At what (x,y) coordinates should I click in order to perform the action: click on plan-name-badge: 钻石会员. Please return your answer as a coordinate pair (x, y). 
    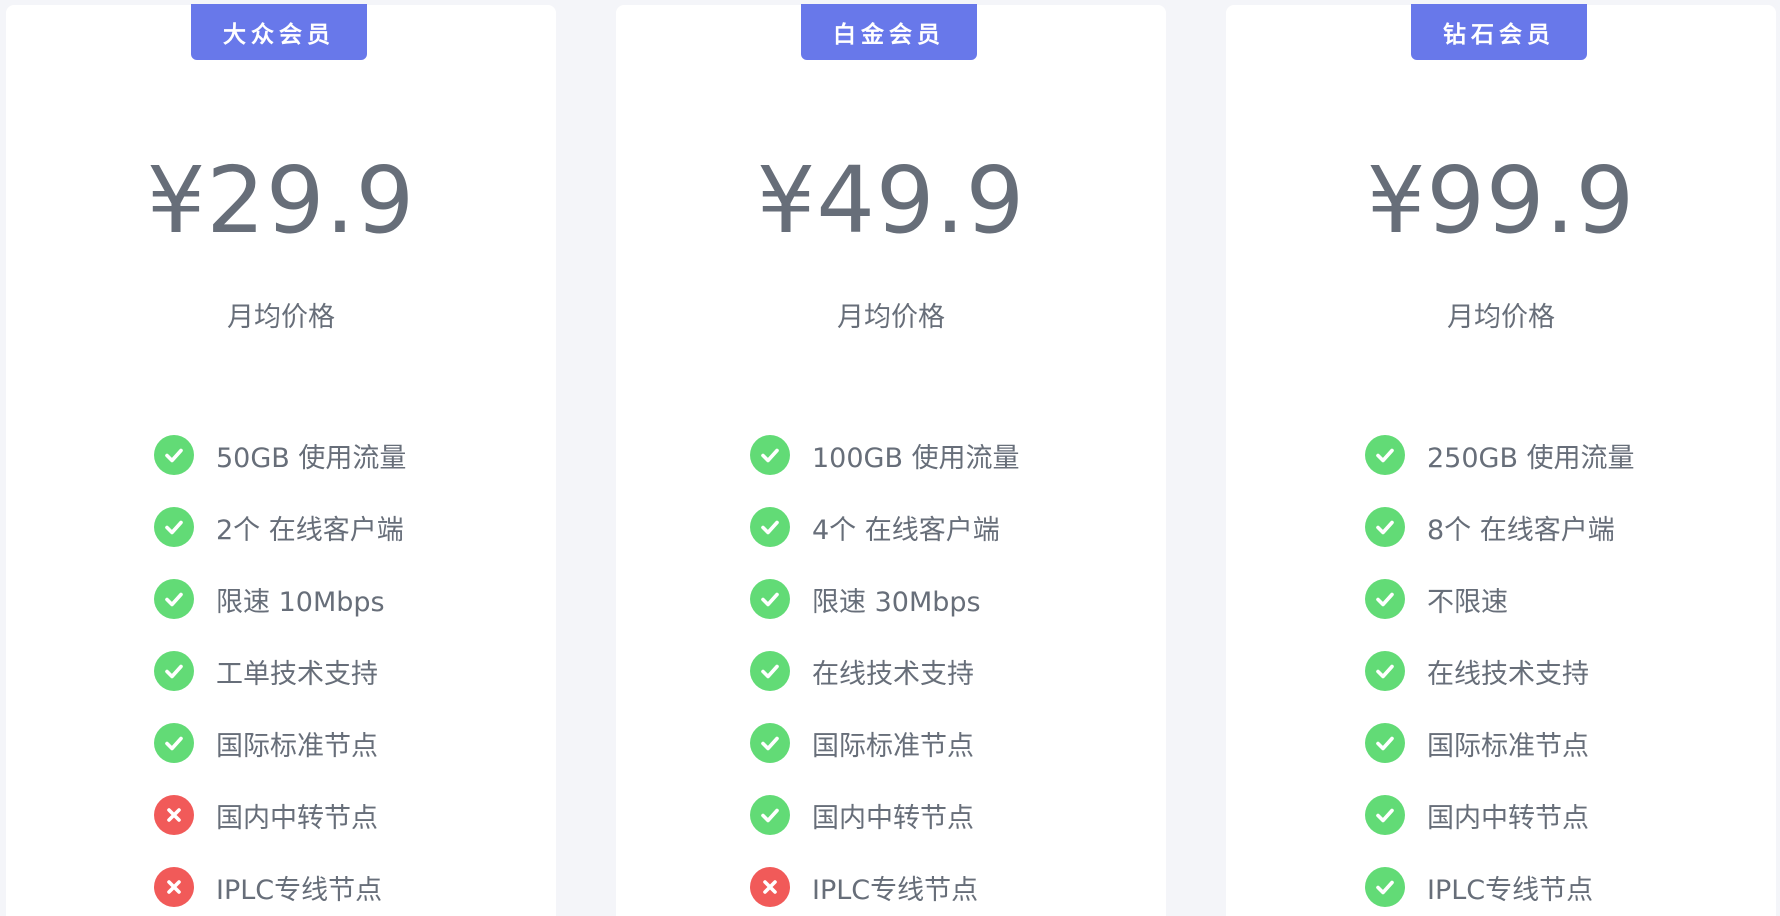
    Looking at the image, I should click on (1499, 32).